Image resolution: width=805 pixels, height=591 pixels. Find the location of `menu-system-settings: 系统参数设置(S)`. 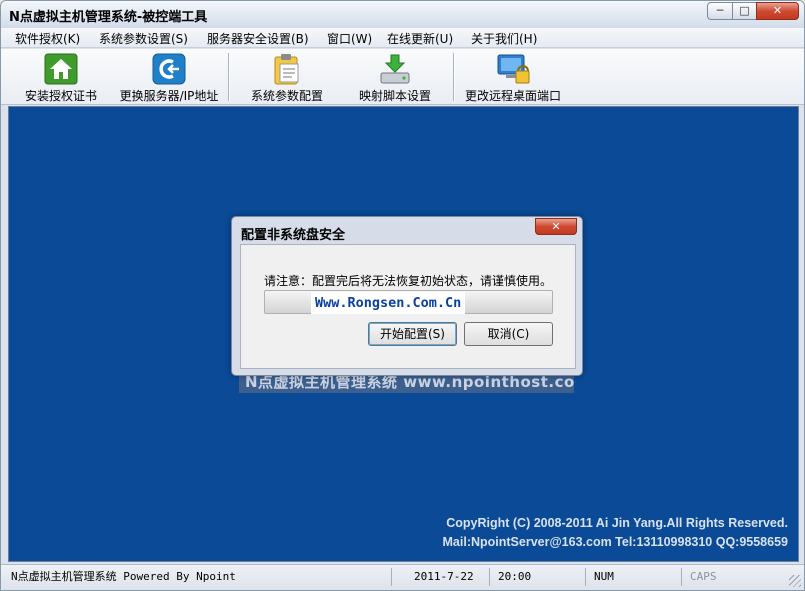

menu-system-settings: 系统参数设置(S) is located at coordinates (143, 38).